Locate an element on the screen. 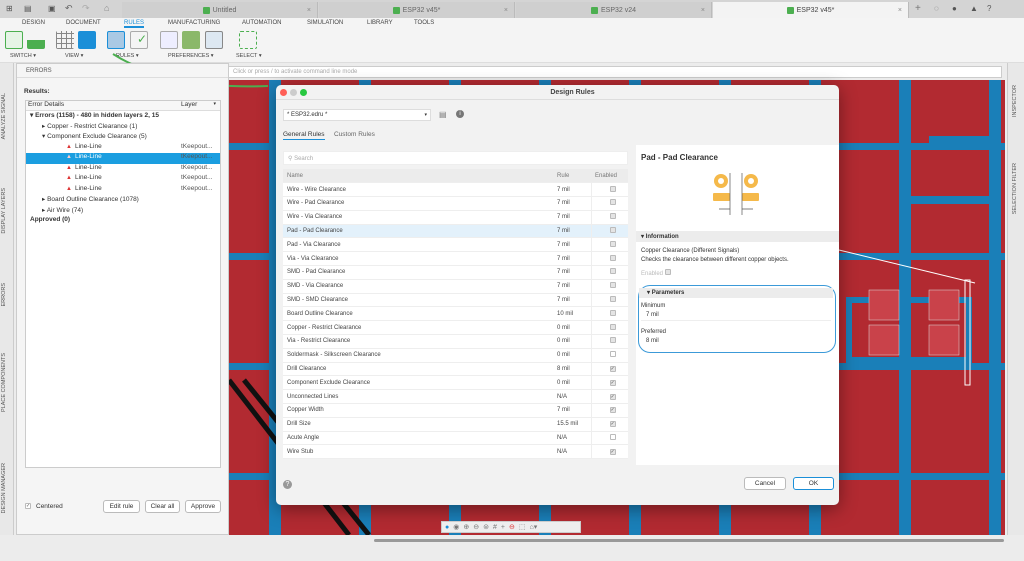 This screenshot has width=1024, height=561. rule-row: Wire - Pad Clearance 7 mil is located at coordinates (455, 203).